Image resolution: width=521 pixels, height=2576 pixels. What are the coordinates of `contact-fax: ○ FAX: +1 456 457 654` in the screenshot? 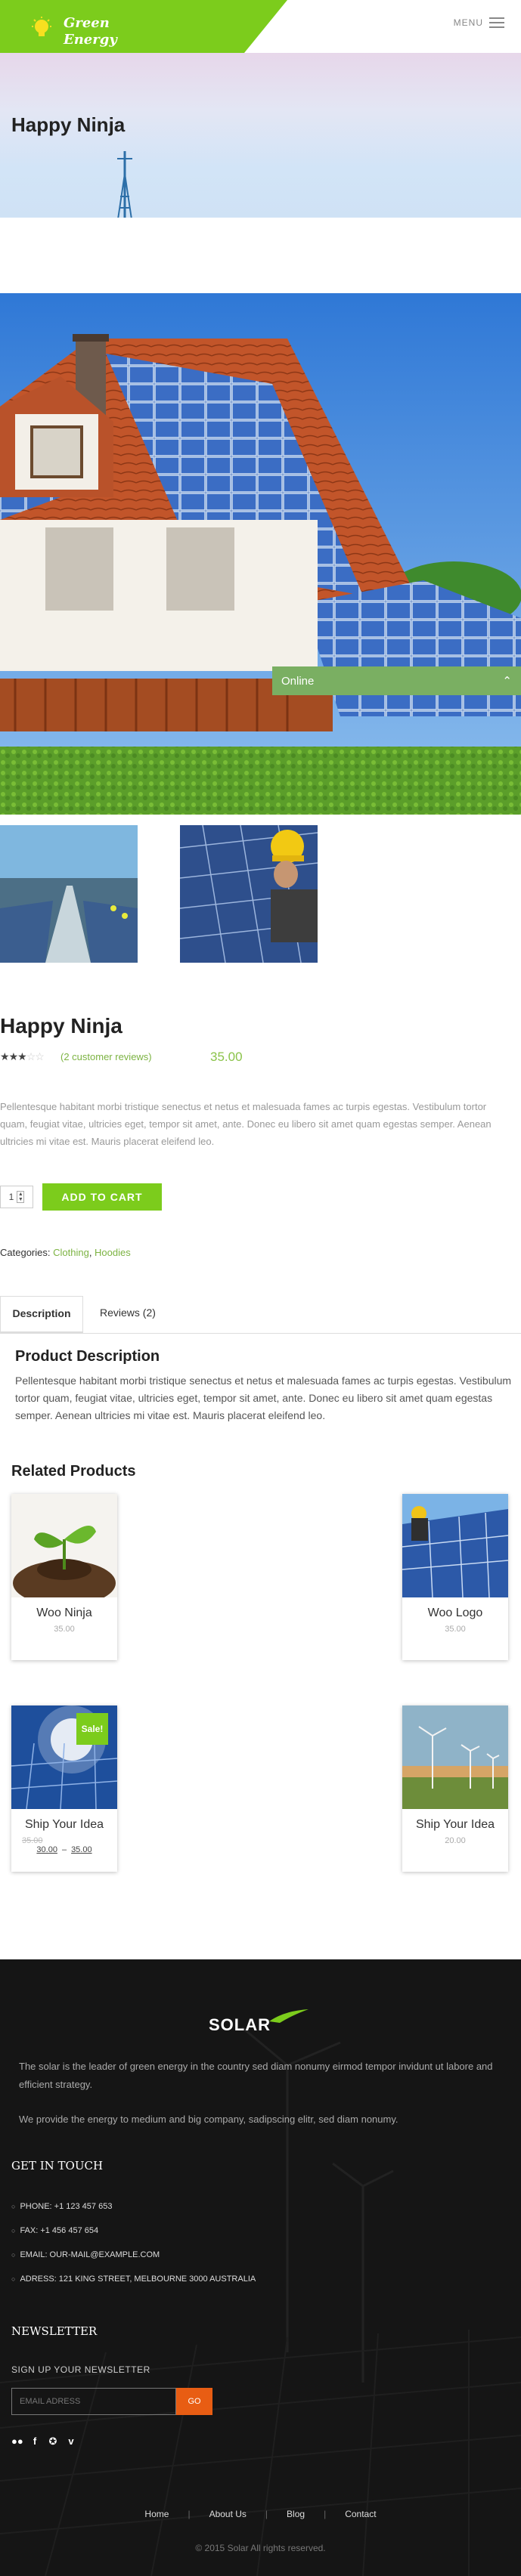 It's located at (54, 2230).